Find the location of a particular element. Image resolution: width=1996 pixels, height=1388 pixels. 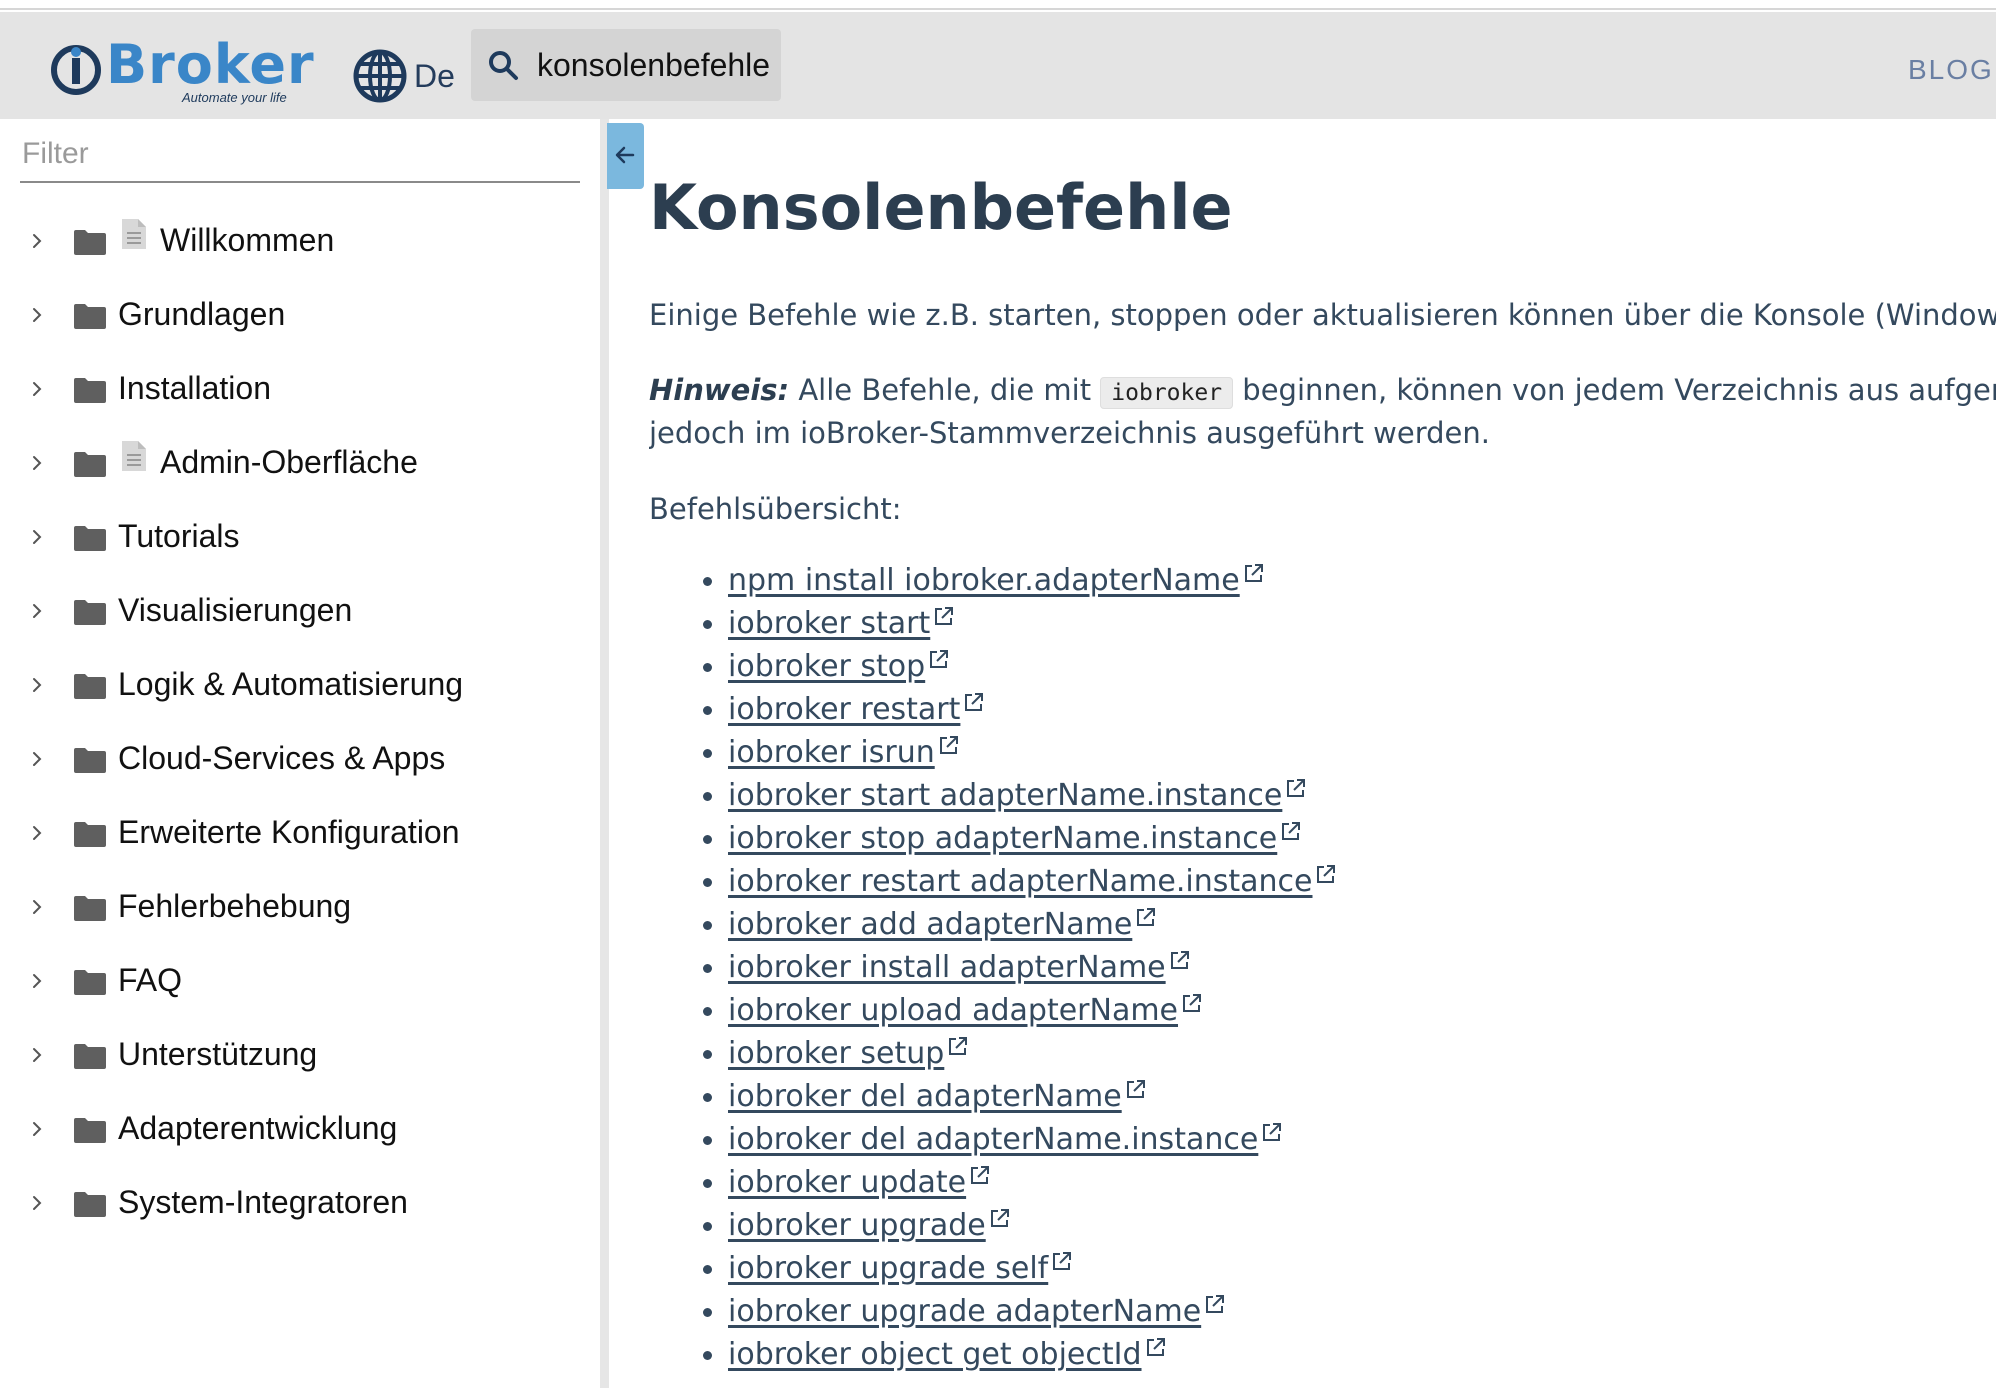

top-border is located at coordinates (998, 5).